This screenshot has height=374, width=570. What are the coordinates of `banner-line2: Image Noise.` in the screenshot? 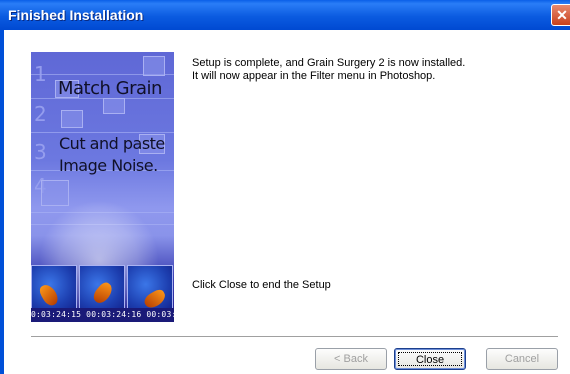 It's located at (108, 165).